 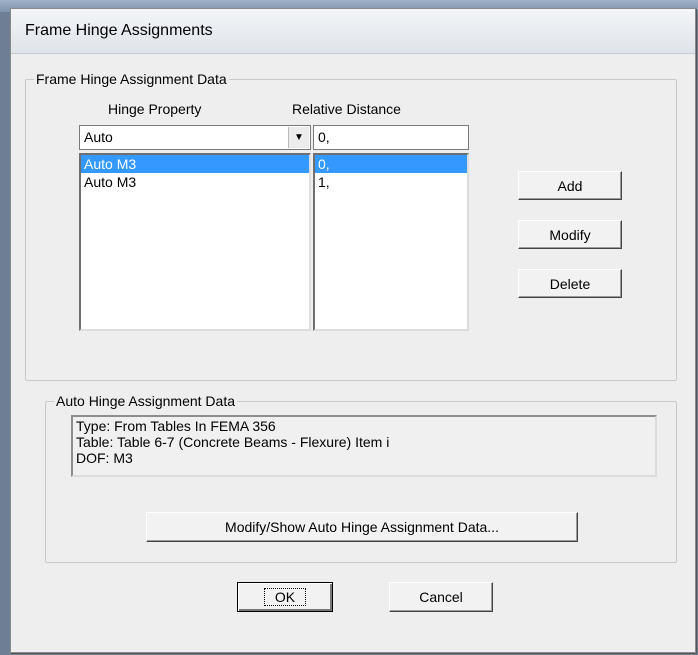 I want to click on hinge-property-value: Auto, so click(x=98, y=137).